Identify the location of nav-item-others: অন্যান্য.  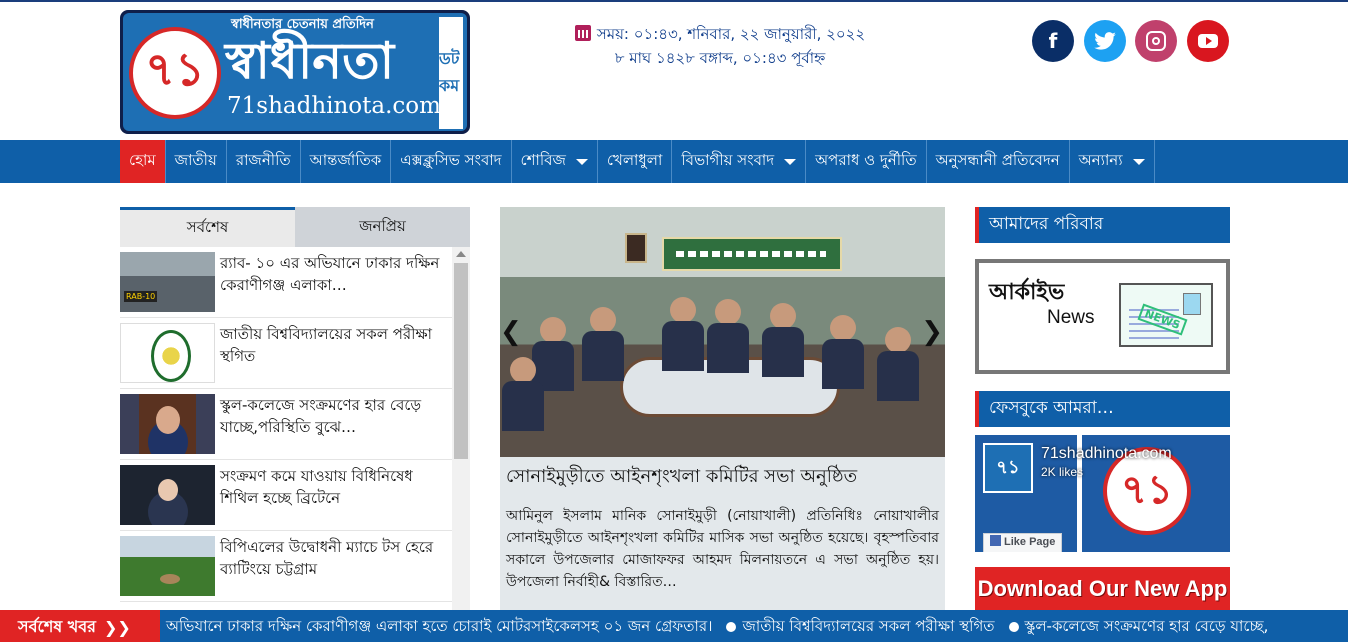
(1112, 161).